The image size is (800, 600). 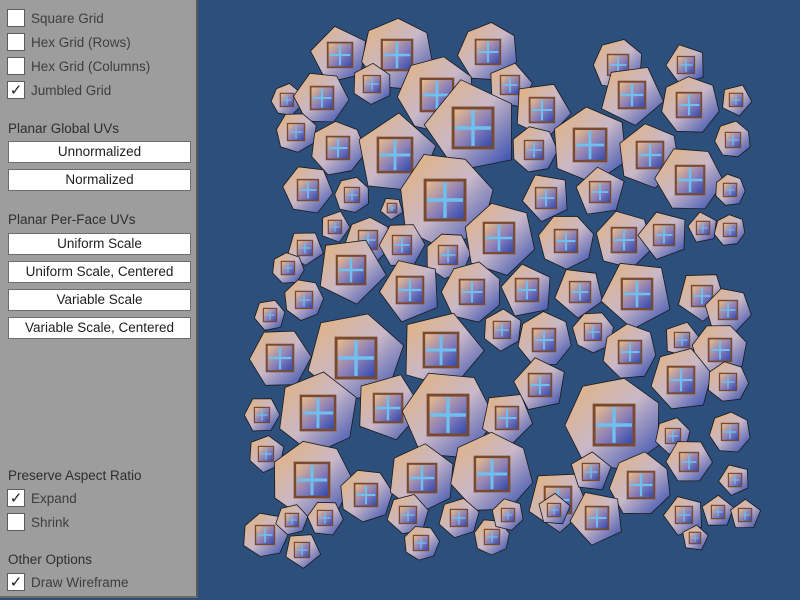 What do you see at coordinates (16, 522) in the screenshot?
I see `shrink-checkbox` at bounding box center [16, 522].